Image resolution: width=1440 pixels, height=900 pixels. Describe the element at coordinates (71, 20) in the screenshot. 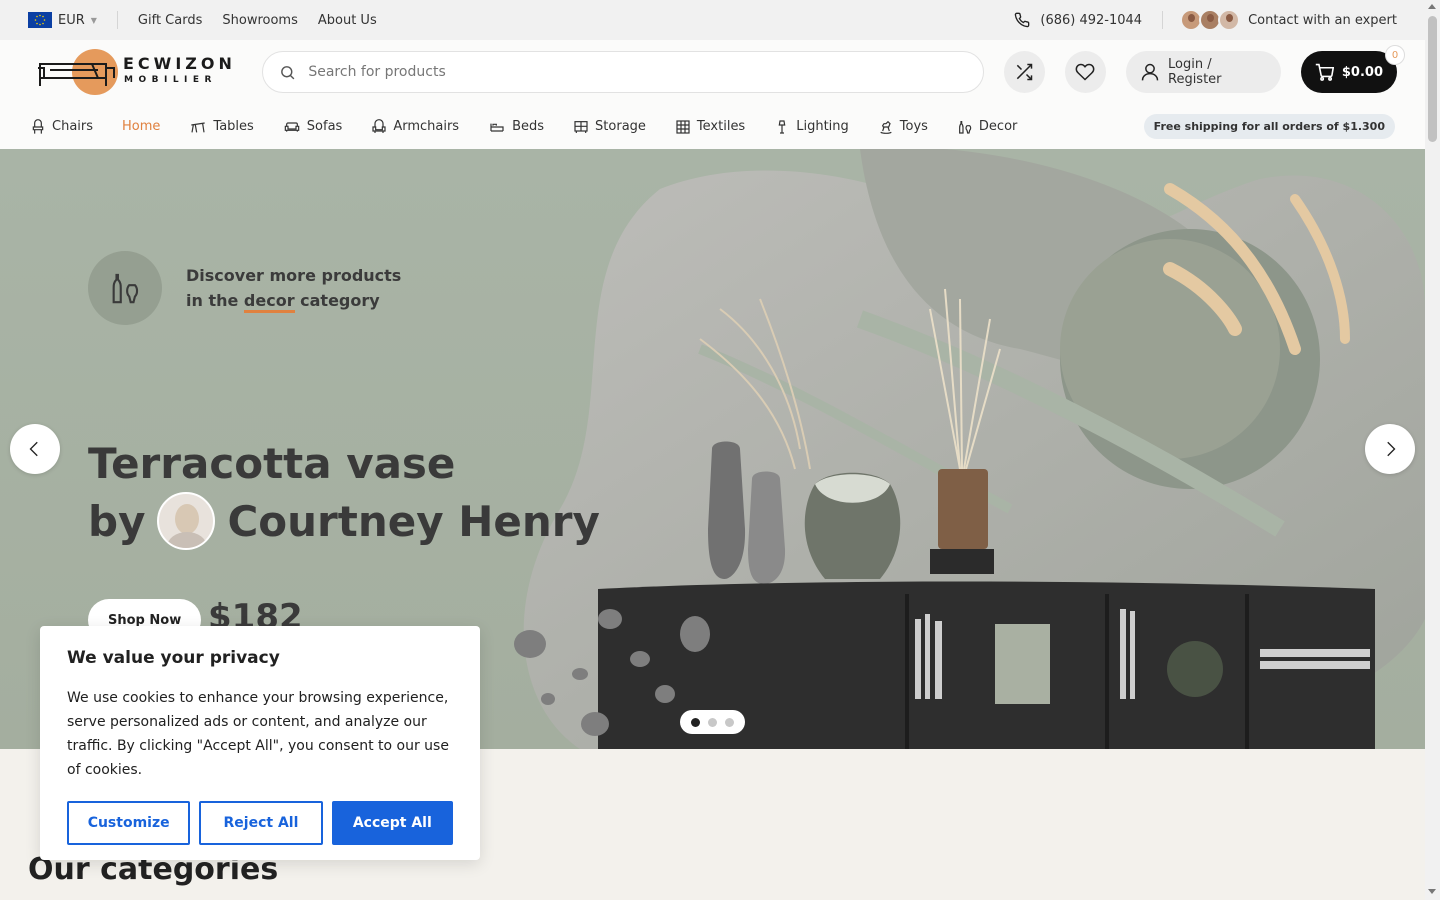

I see `currency-label: EUR` at that location.